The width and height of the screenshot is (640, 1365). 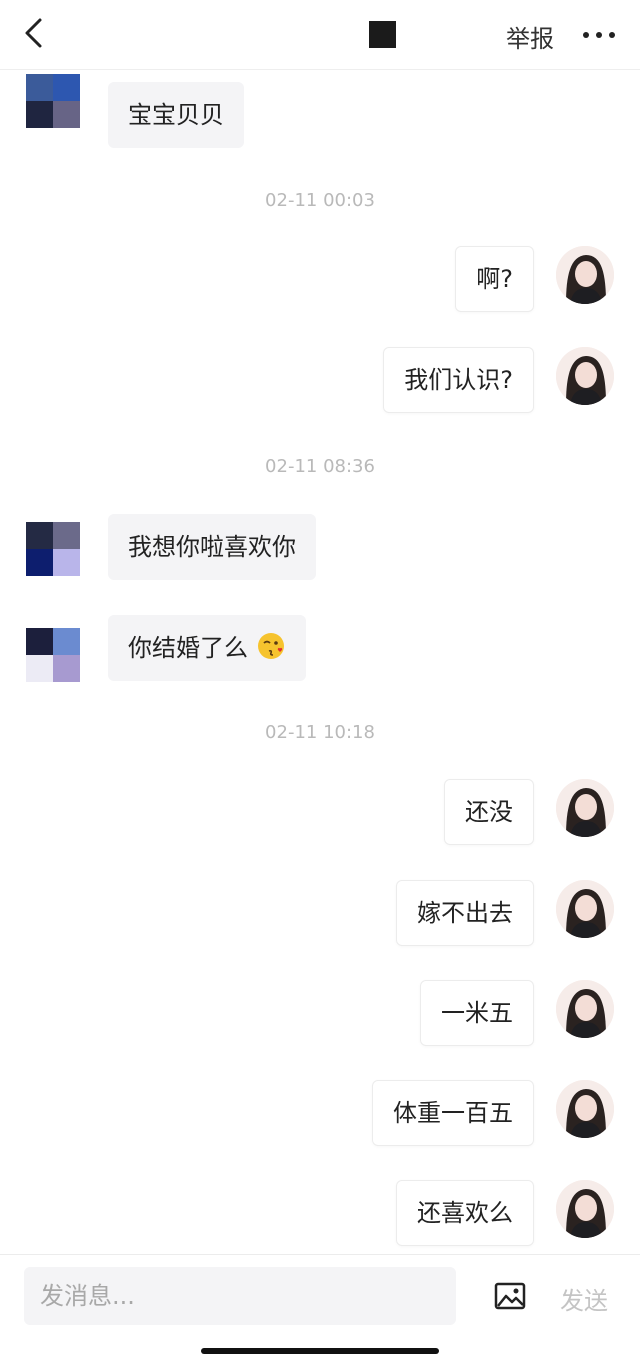 I want to click on outgoing-message-bubble: 我们认识?, so click(x=458, y=380).